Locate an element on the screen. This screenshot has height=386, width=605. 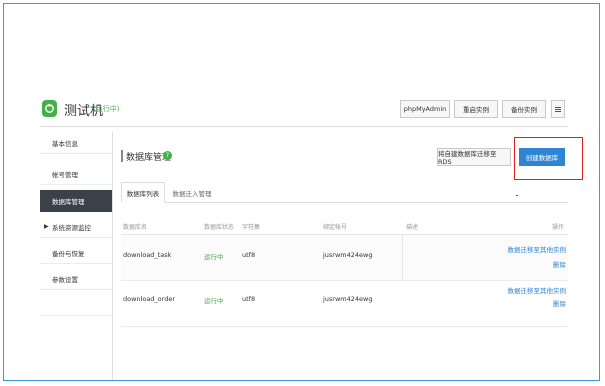
sidebar-item-database-management: 数据库管理 is located at coordinates (76, 201).